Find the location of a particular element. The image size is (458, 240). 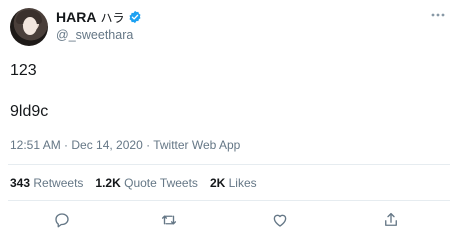

quote-count: 1.2K is located at coordinates (108, 183).